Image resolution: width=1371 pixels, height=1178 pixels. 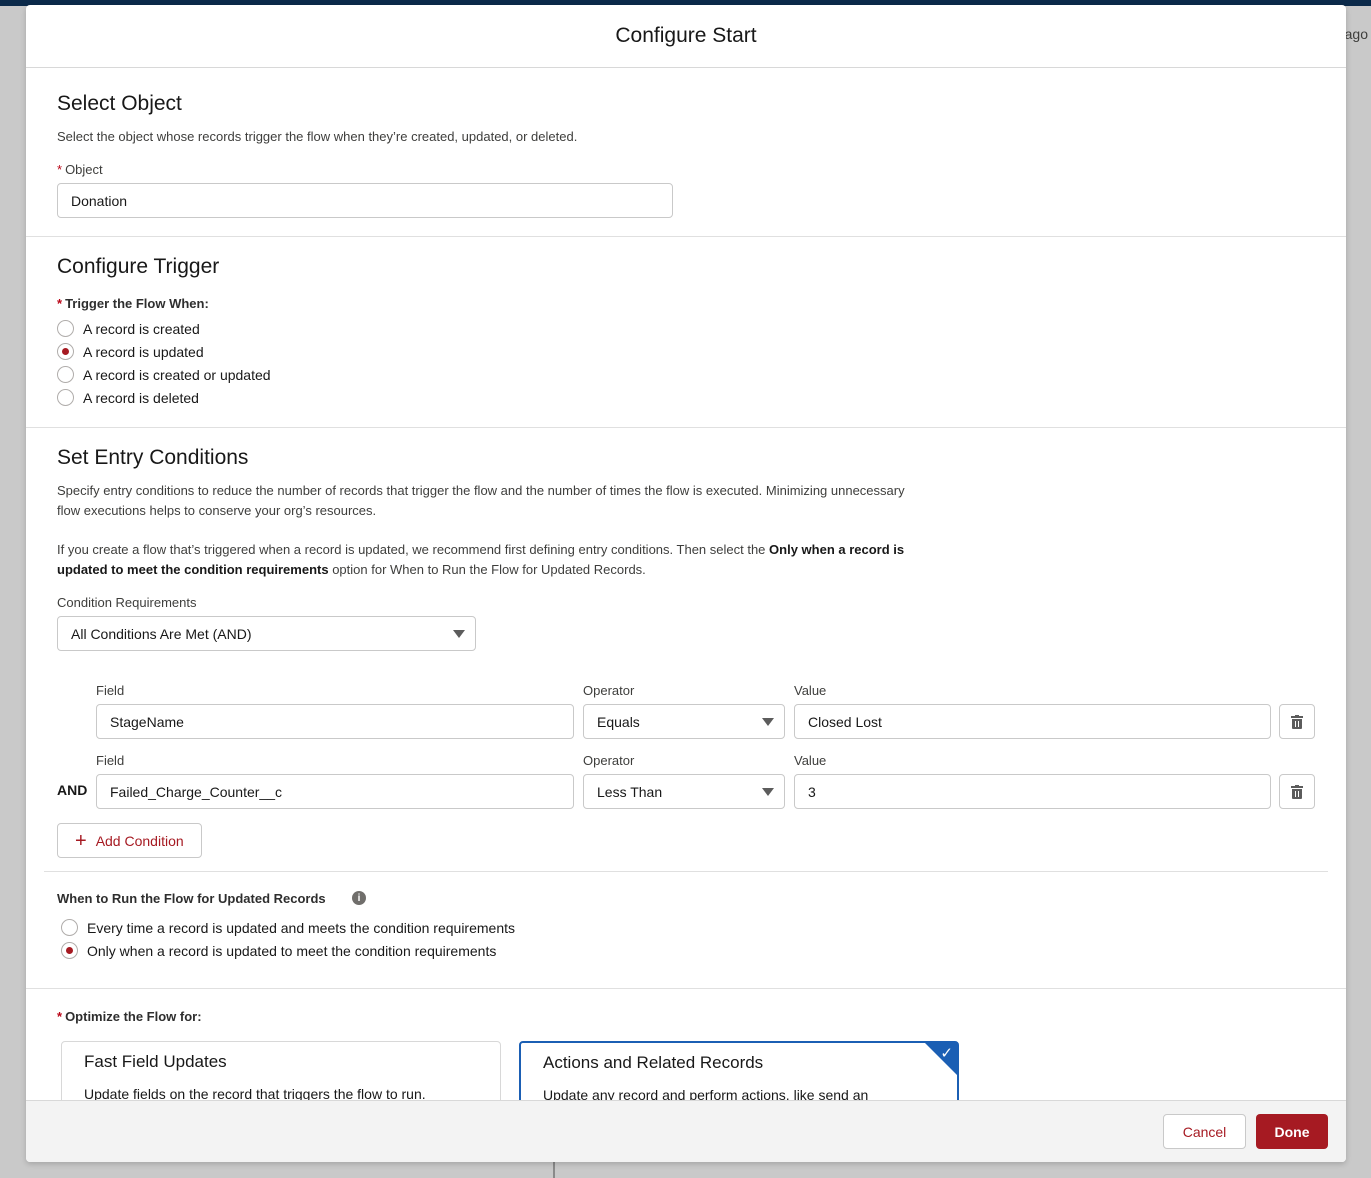 What do you see at coordinates (686, 1131) in the screenshot?
I see `modal-footer: Cancel Done` at bounding box center [686, 1131].